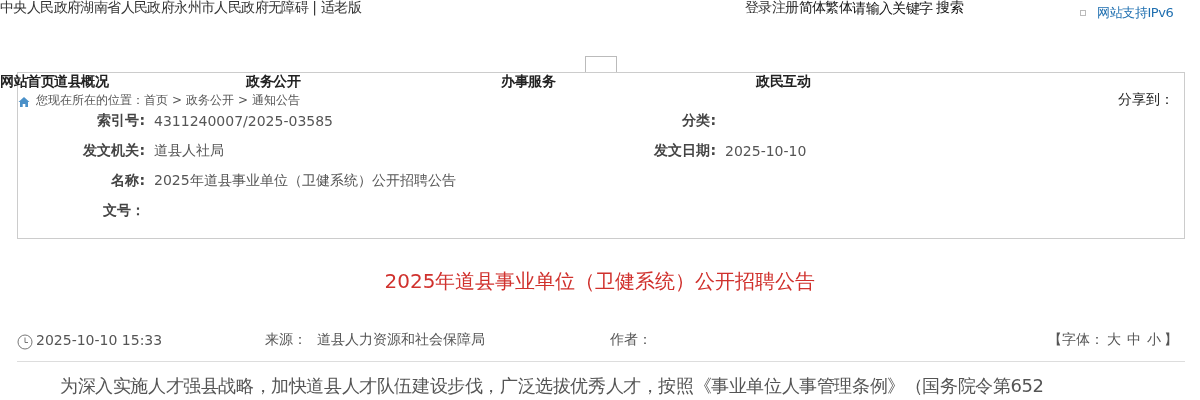 The width and height of the screenshot is (1200, 400). I want to click on account-link: 注册, so click(785, 8).